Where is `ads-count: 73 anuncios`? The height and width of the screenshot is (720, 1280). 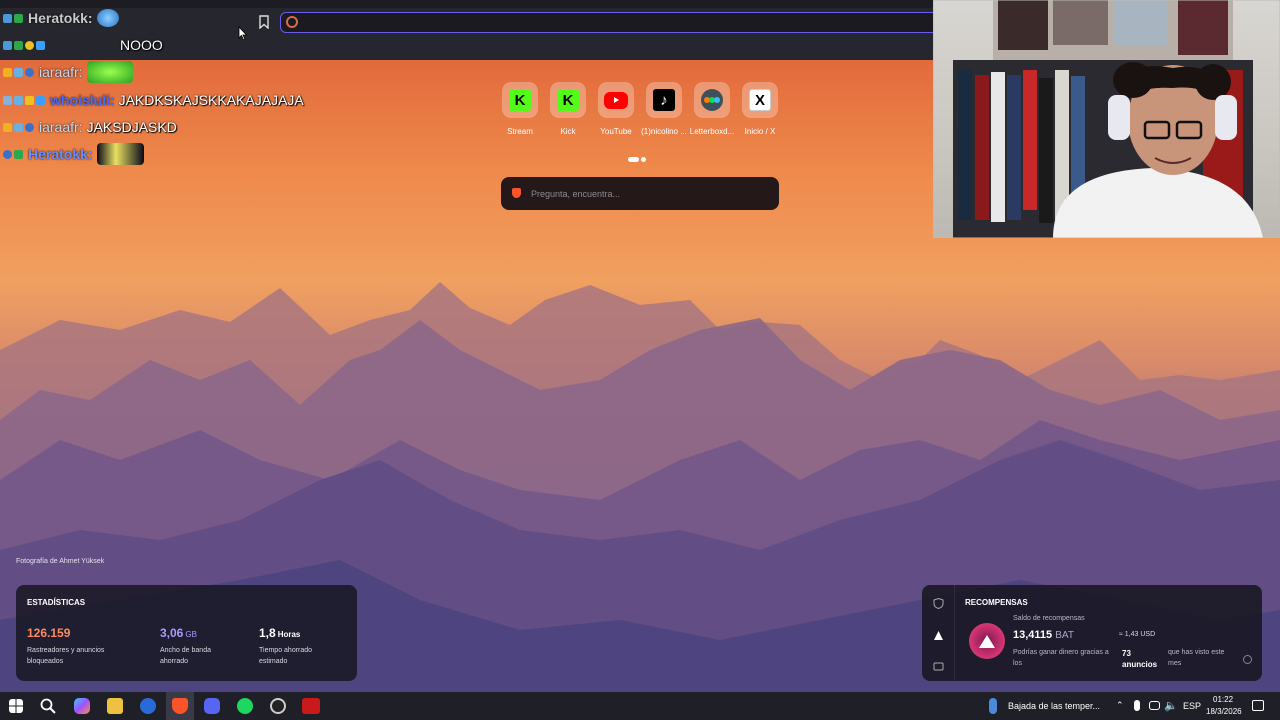 ads-count: 73 anuncios is located at coordinates (1140, 659).